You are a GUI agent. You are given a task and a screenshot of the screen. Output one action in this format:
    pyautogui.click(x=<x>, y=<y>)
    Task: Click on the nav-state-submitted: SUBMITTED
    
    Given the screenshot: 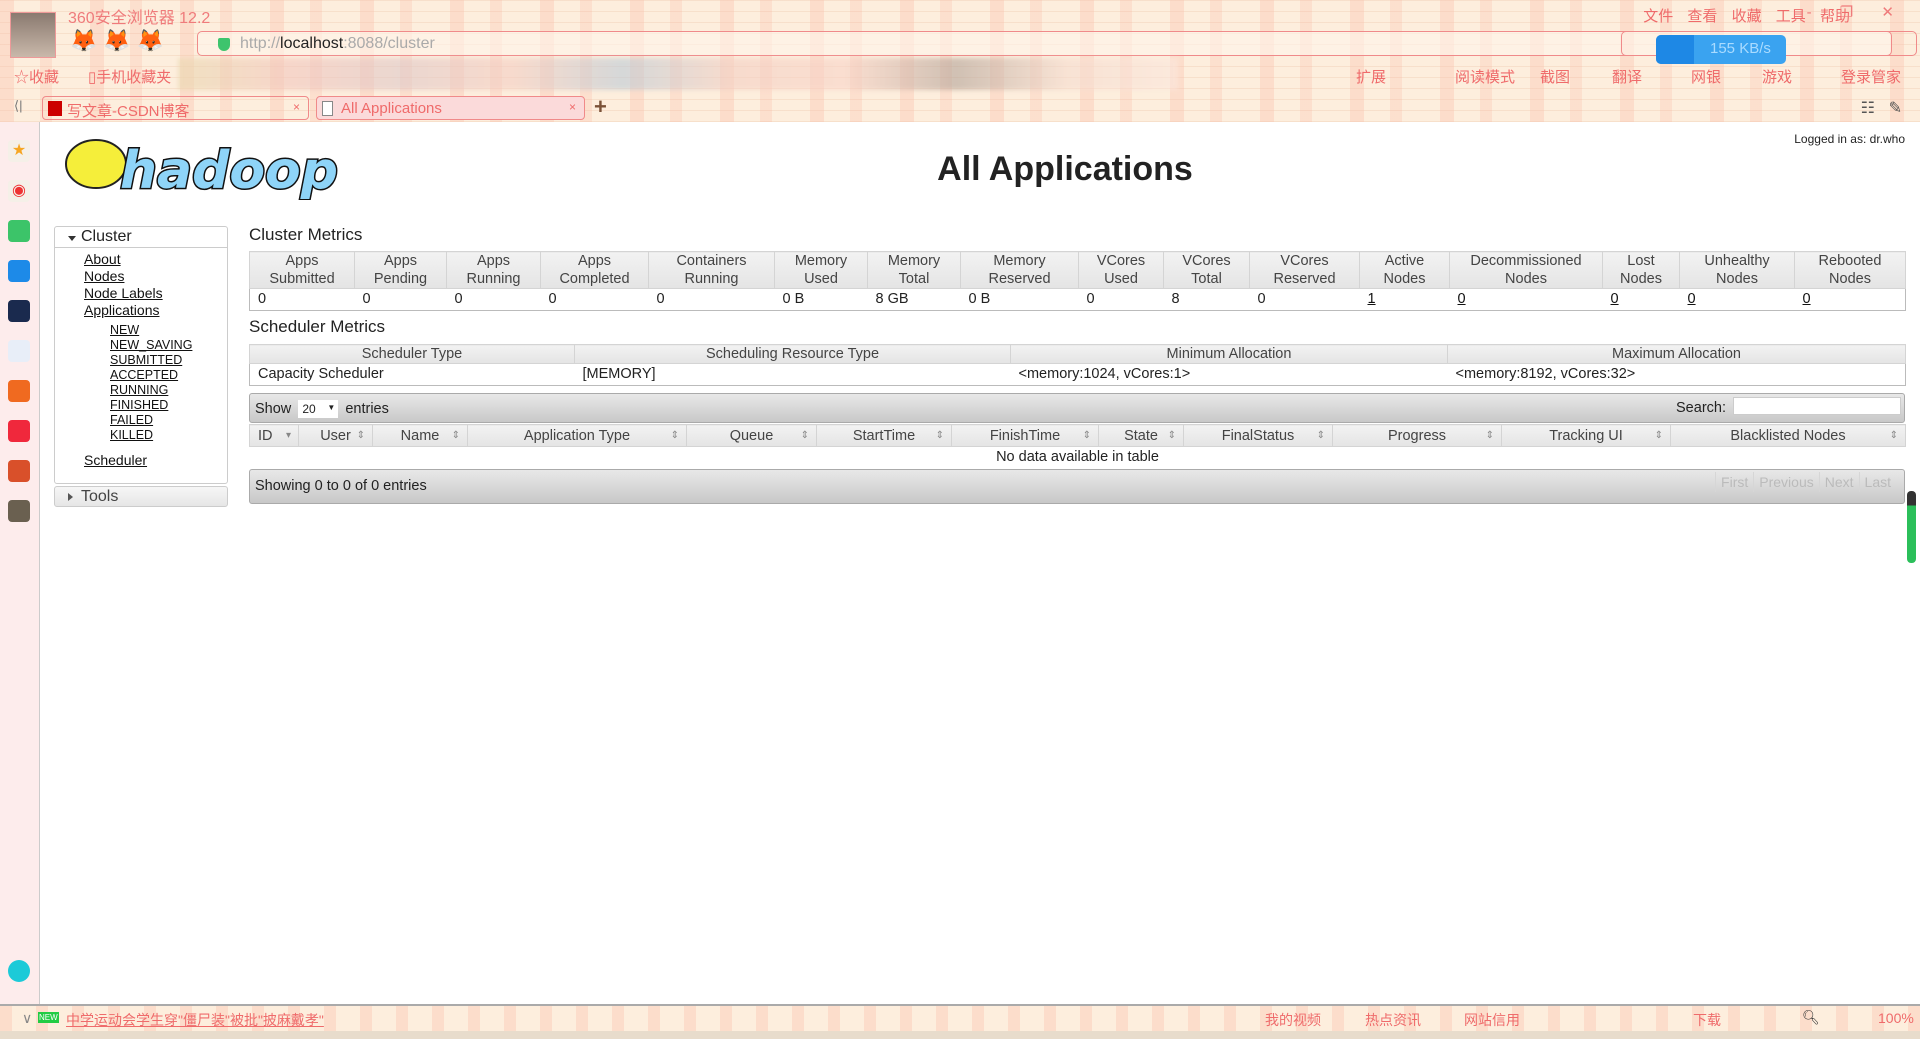 What is the action you would take?
    pyautogui.click(x=168, y=360)
    